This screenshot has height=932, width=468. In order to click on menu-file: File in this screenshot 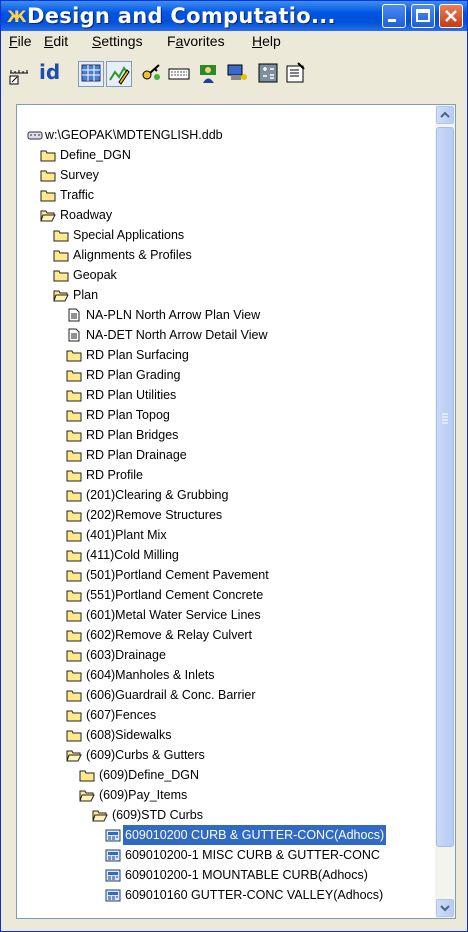, I will do `click(20, 41)`.